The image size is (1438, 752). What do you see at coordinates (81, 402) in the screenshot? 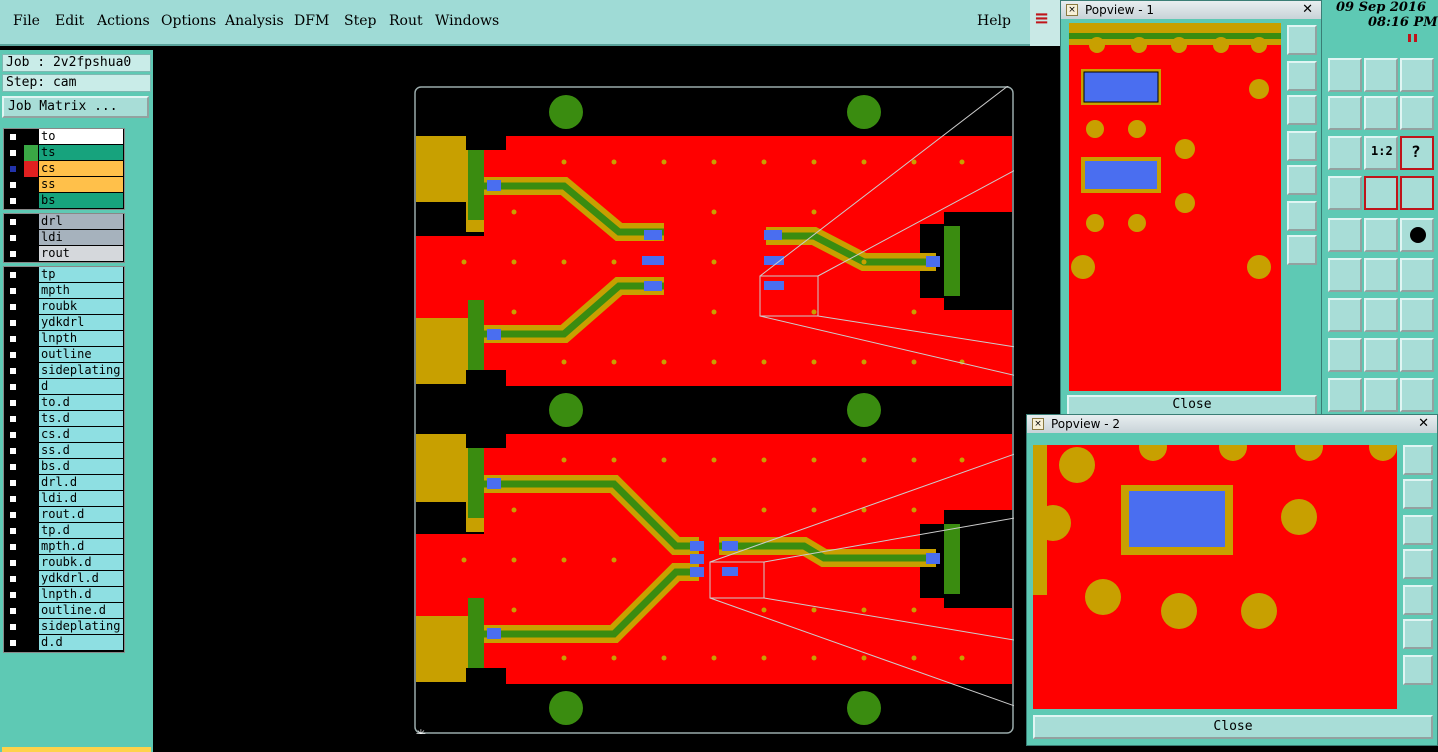
I see `layer-name: to.d` at bounding box center [81, 402].